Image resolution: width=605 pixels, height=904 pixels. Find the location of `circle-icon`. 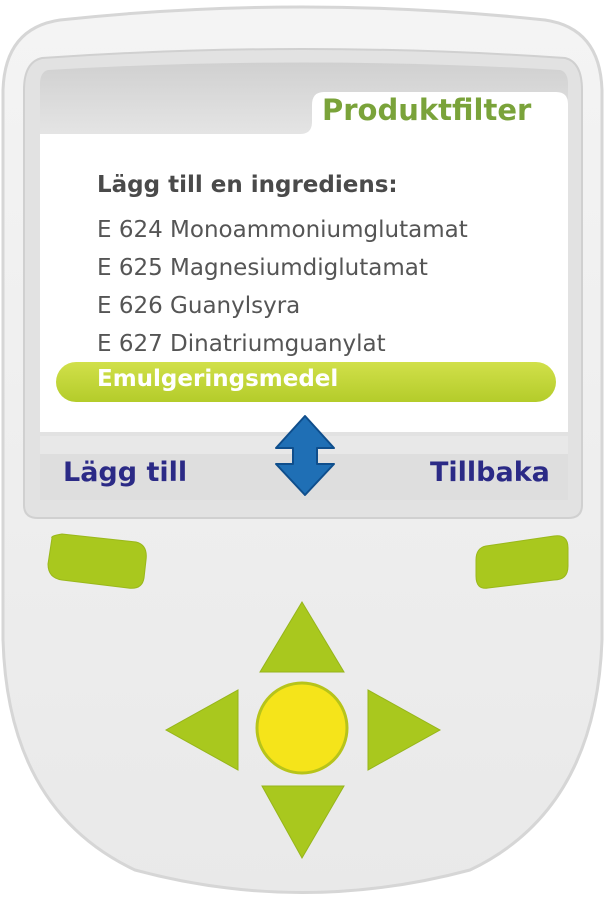

circle-icon is located at coordinates (302, 728).